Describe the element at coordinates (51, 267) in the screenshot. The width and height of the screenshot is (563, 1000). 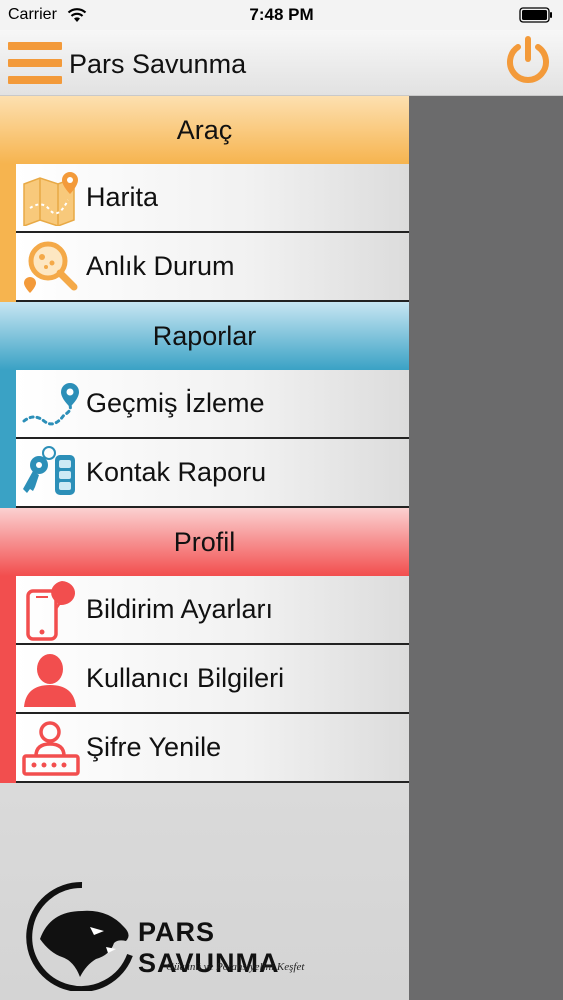
I see `search-location-icon` at that location.